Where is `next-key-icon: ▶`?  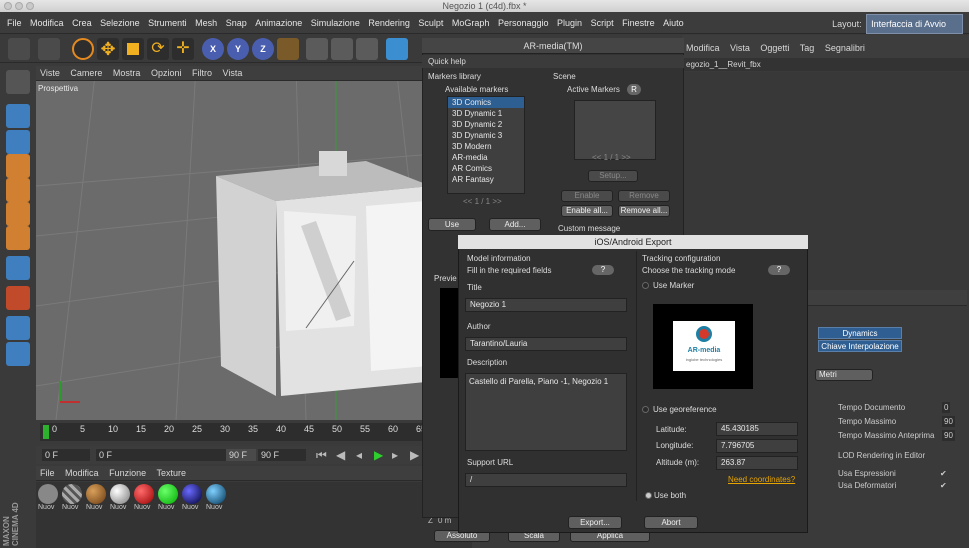 next-key-icon: ▶ is located at coordinates (414, 455).